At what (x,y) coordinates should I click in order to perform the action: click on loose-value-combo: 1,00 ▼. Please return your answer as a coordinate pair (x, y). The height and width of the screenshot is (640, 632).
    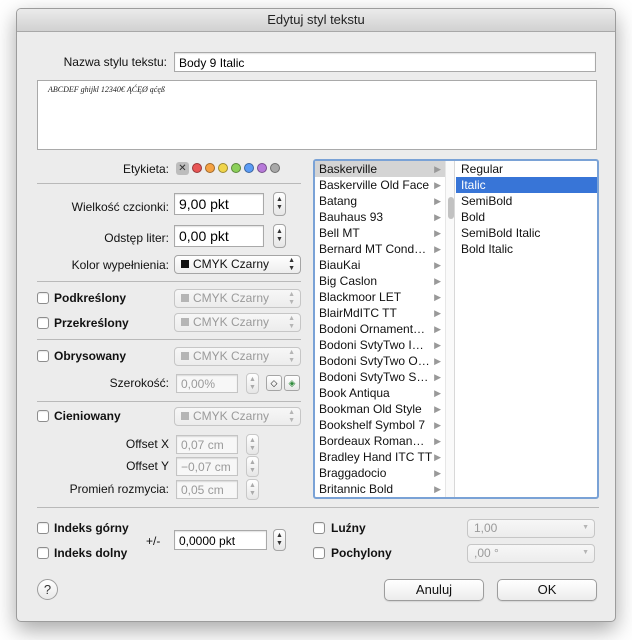
    Looking at the image, I should click on (531, 528).